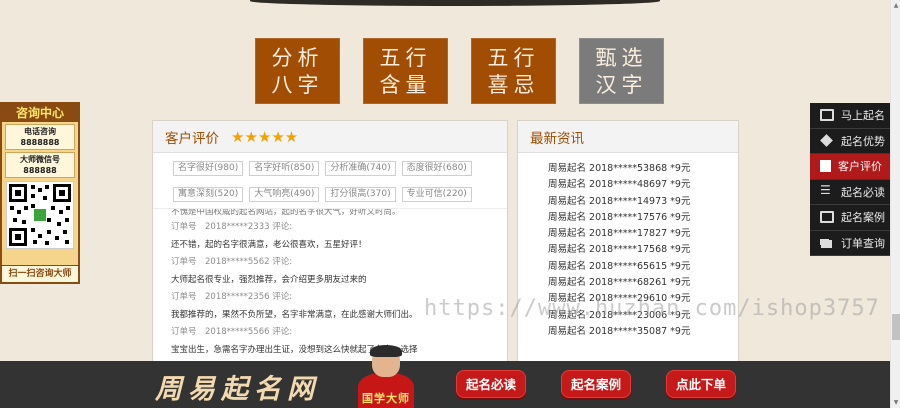 This screenshot has height=408, width=900. What do you see at coordinates (896, 402) in the screenshot?
I see `scroll-down-icon: ▼` at bounding box center [896, 402].